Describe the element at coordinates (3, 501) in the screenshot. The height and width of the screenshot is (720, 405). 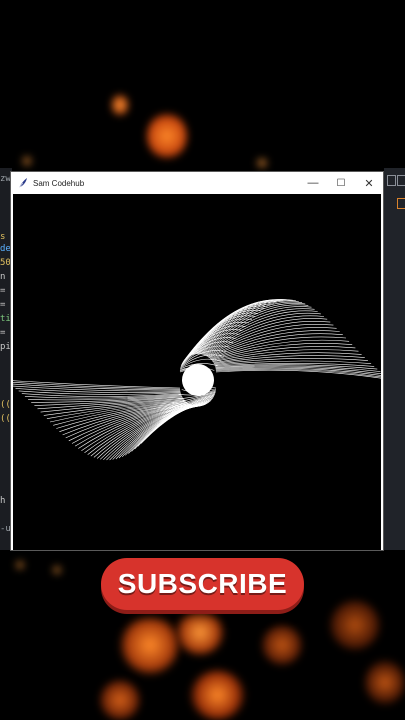
I see `code-line: h` at that location.